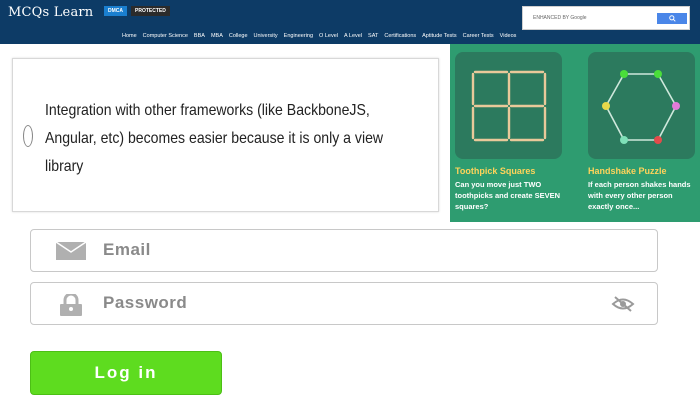  Describe the element at coordinates (606, 18) in the screenshot. I see `search-input: ENHANCED BY Google` at that location.